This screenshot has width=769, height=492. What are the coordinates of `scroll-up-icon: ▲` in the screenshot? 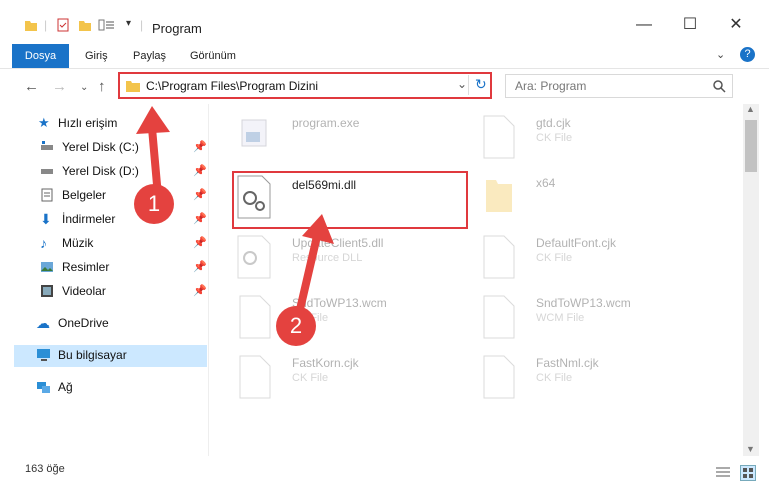 It's located at (750, 109).